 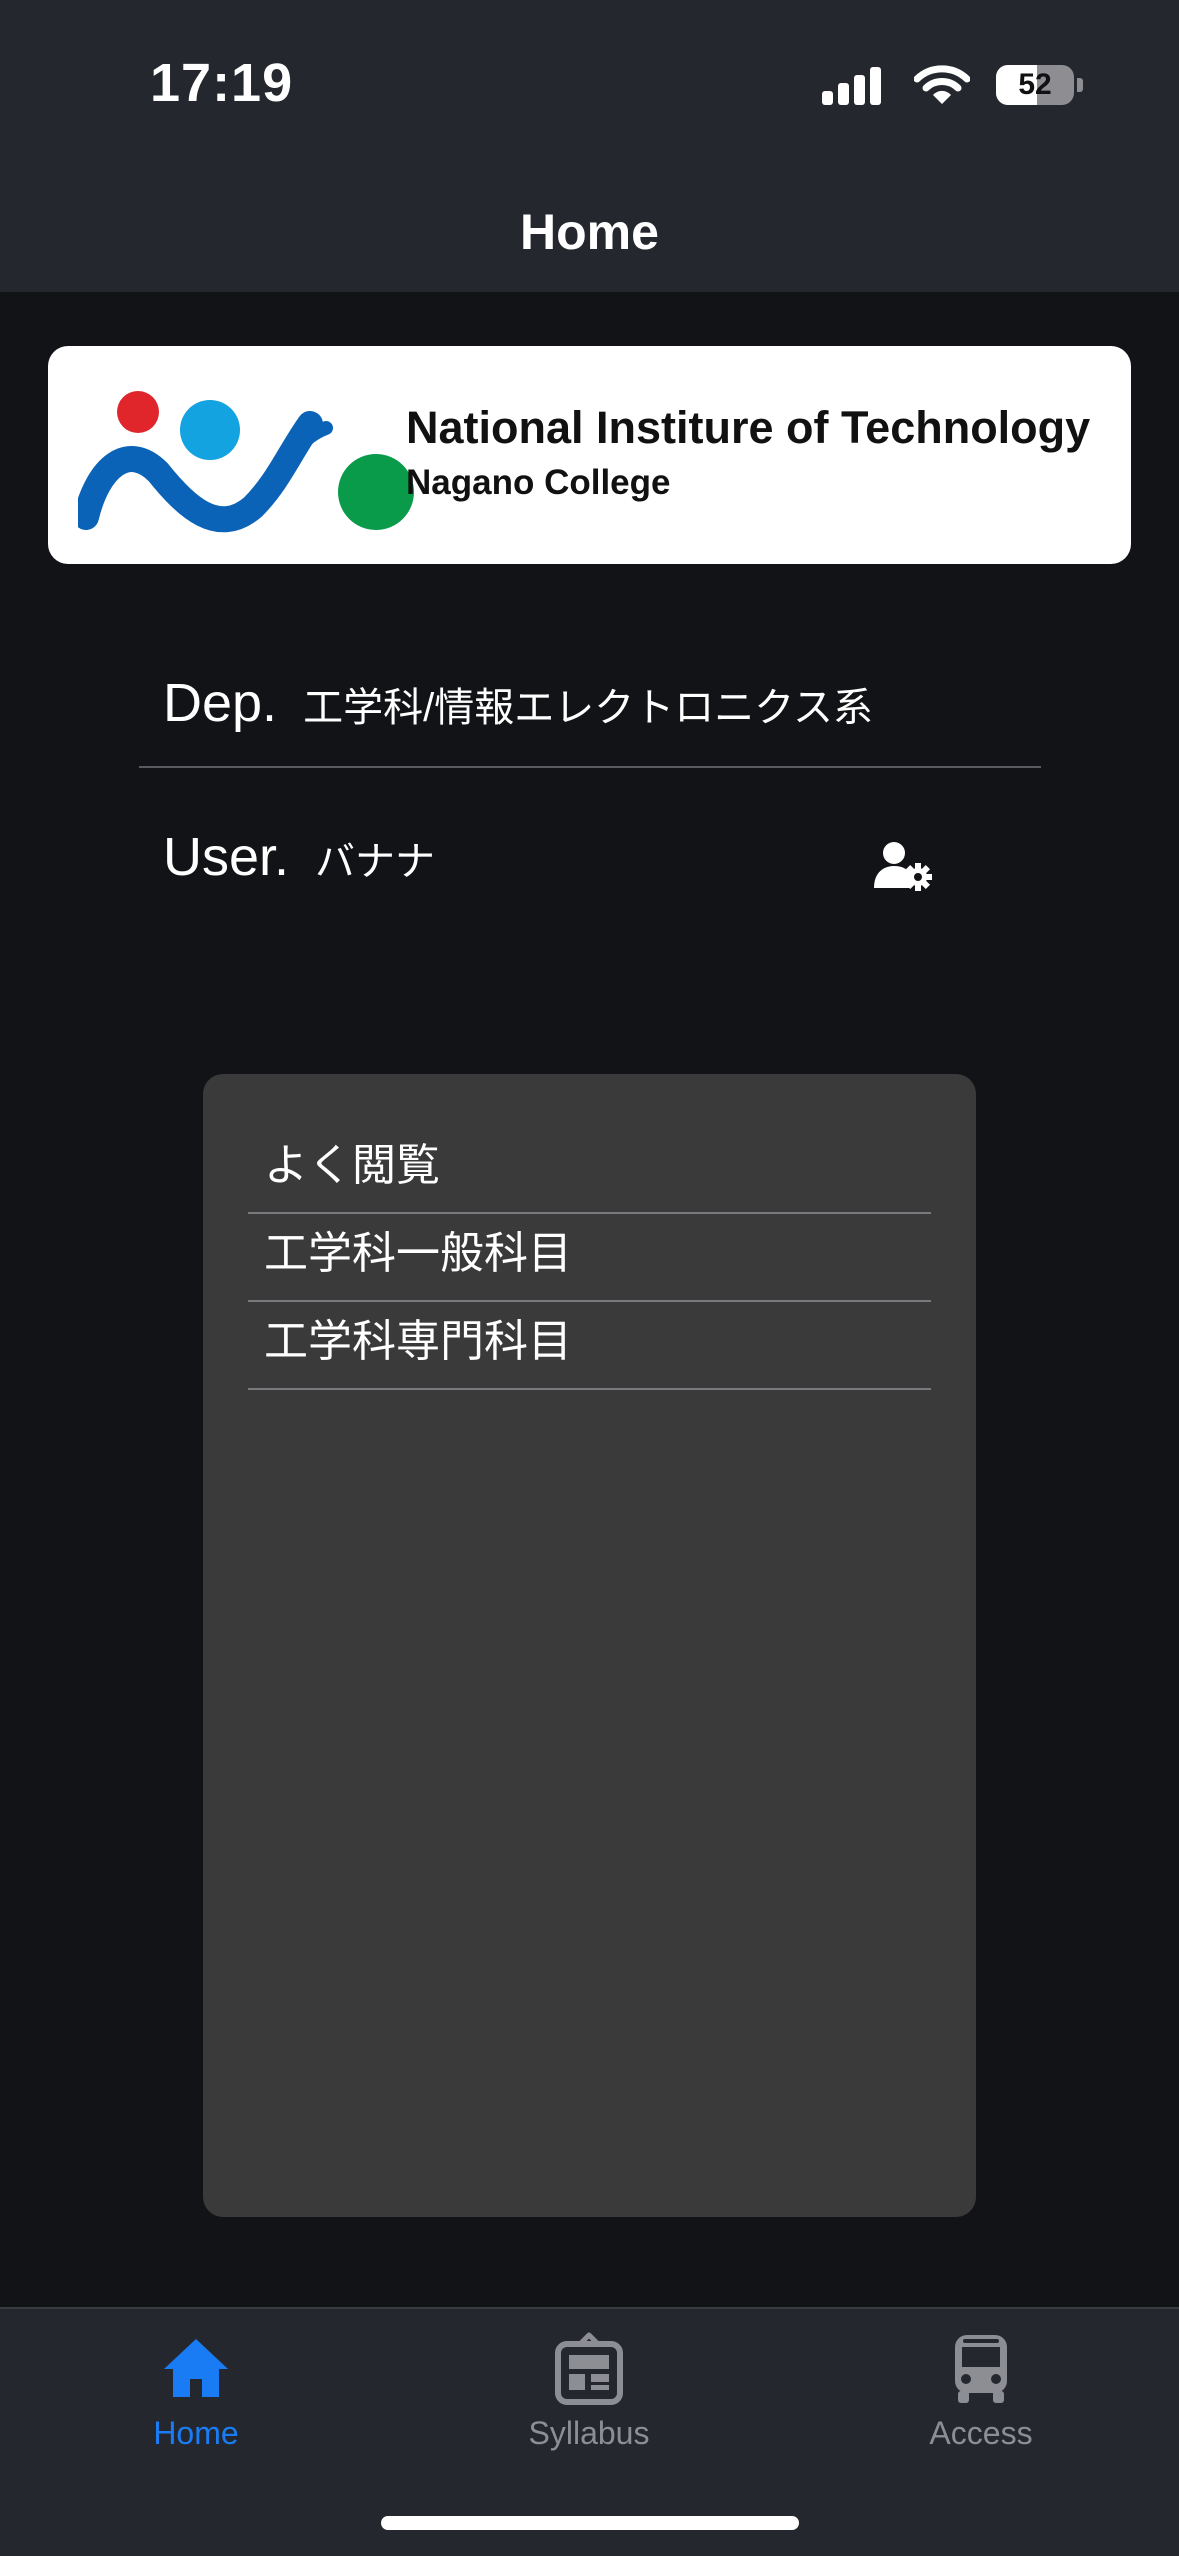 I want to click on department-row: Dep. 工学科/情報エレクトロニクス系, so click(x=518, y=703).